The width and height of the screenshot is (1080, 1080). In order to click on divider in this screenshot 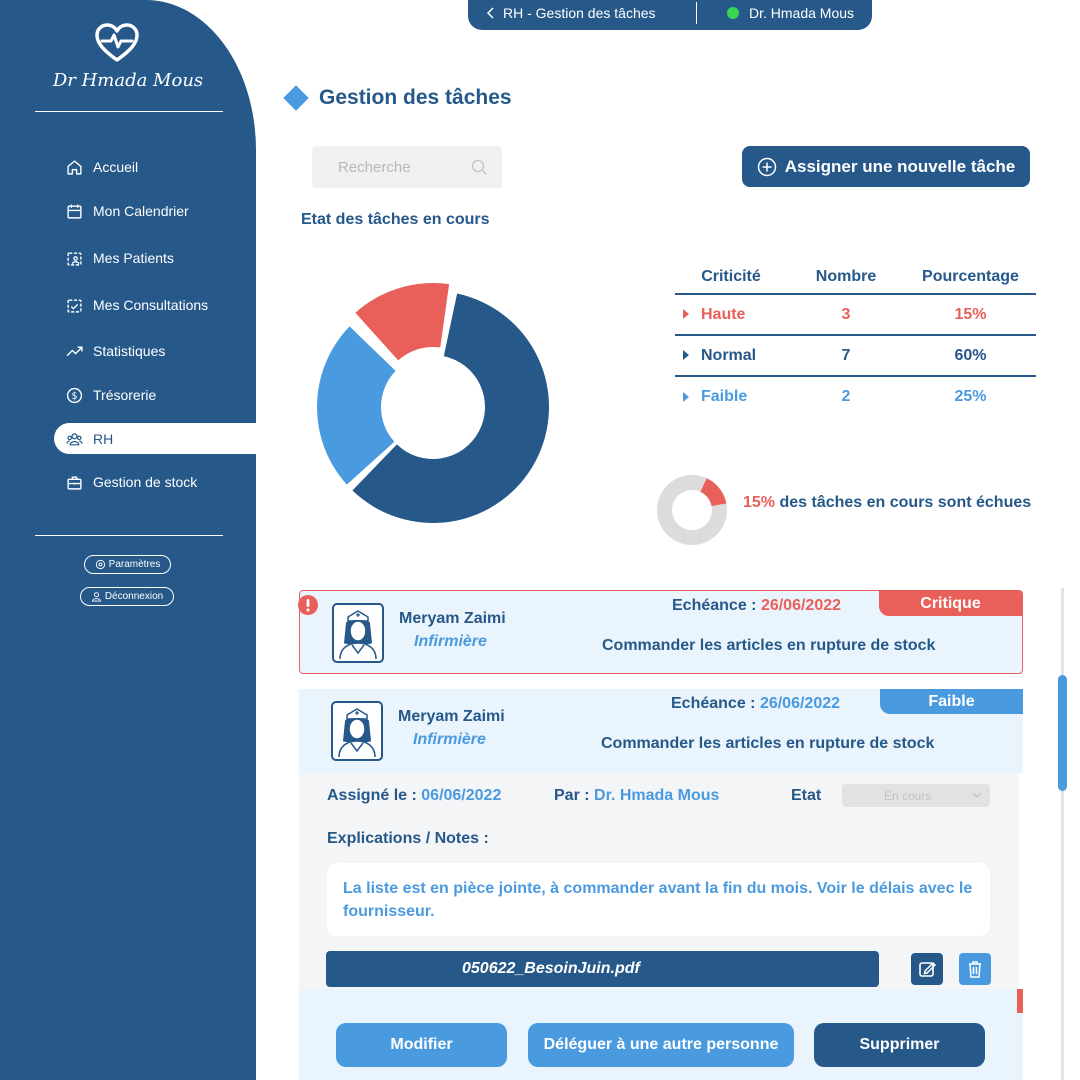, I will do `click(129, 111)`.